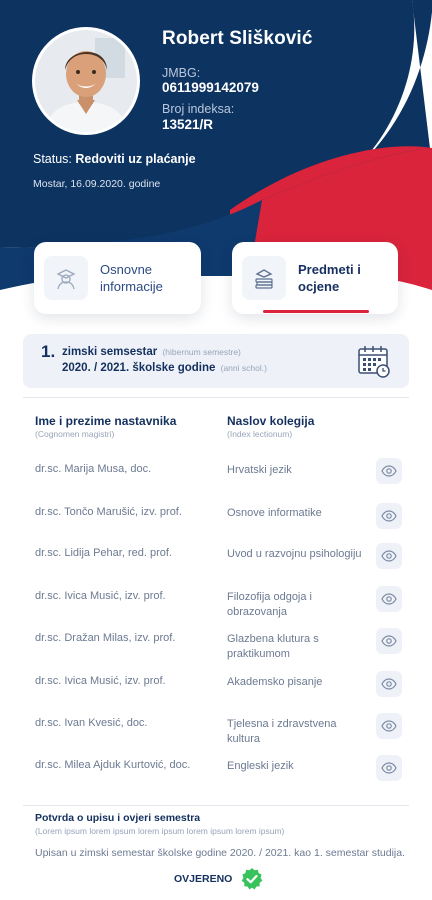 This screenshot has width=432, height=900. What do you see at coordinates (282, 731) in the screenshot?
I see `course-name: Tjelesna i zdravstvena kultura` at bounding box center [282, 731].